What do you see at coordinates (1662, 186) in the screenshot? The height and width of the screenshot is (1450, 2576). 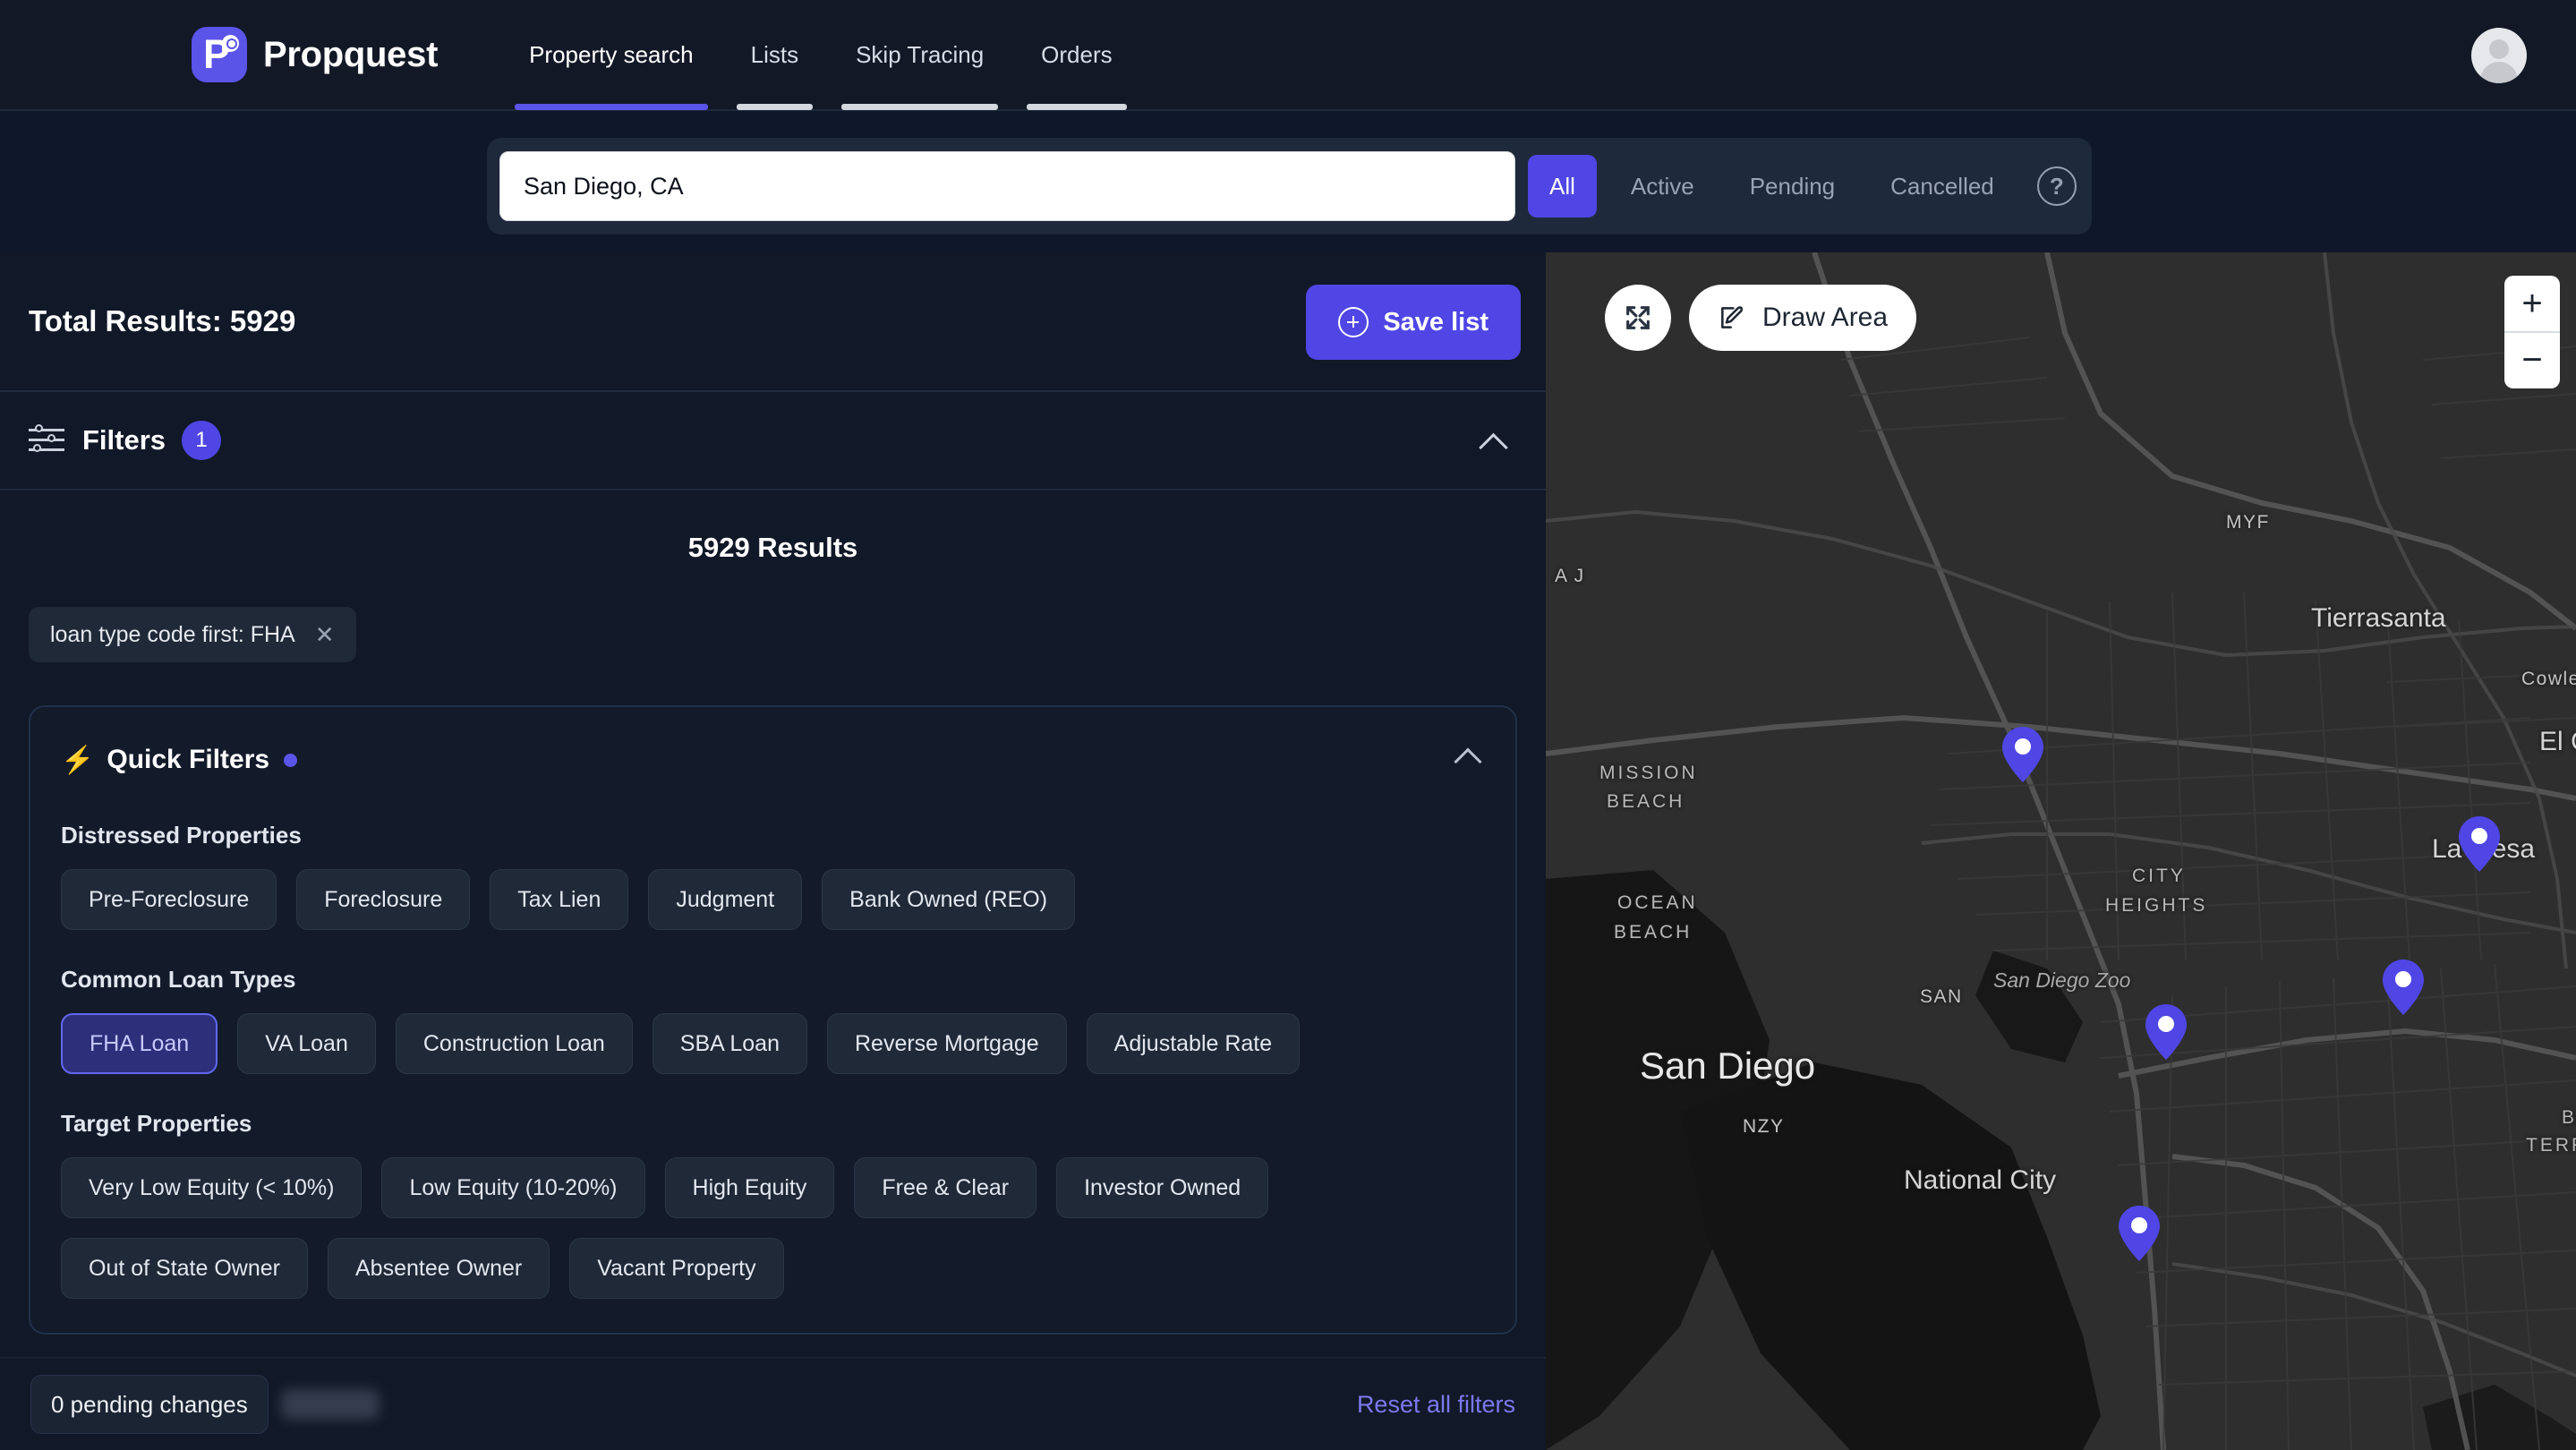 I see `status-filter-active: Active` at bounding box center [1662, 186].